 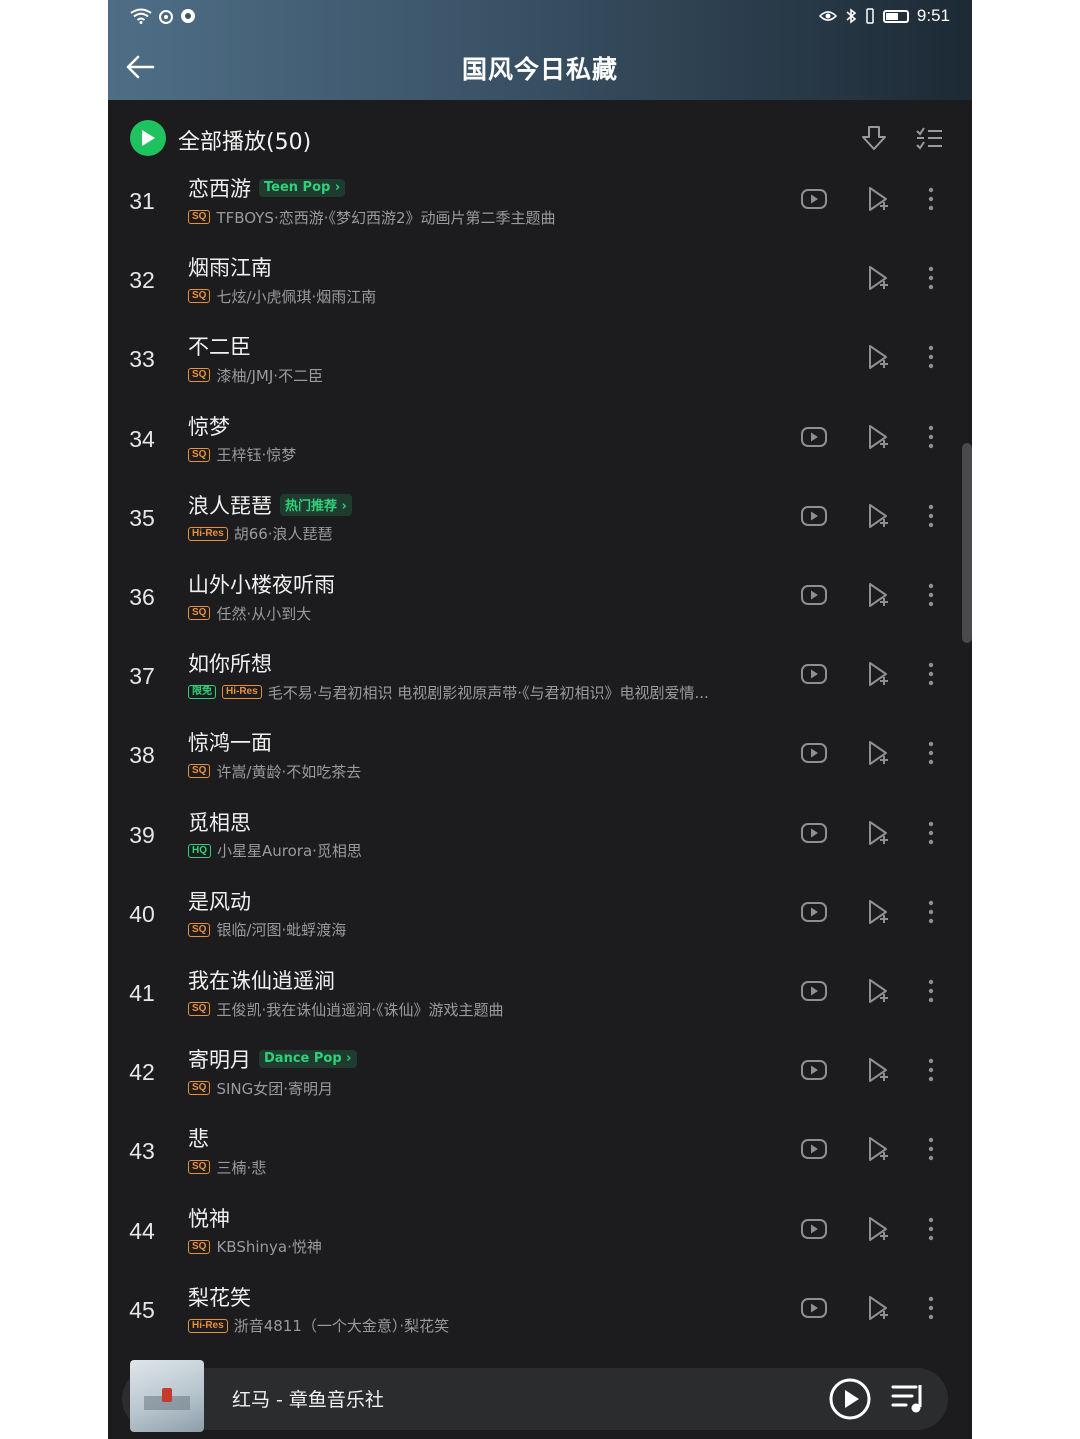 I want to click on playlist-button, so click(x=910, y=1399).